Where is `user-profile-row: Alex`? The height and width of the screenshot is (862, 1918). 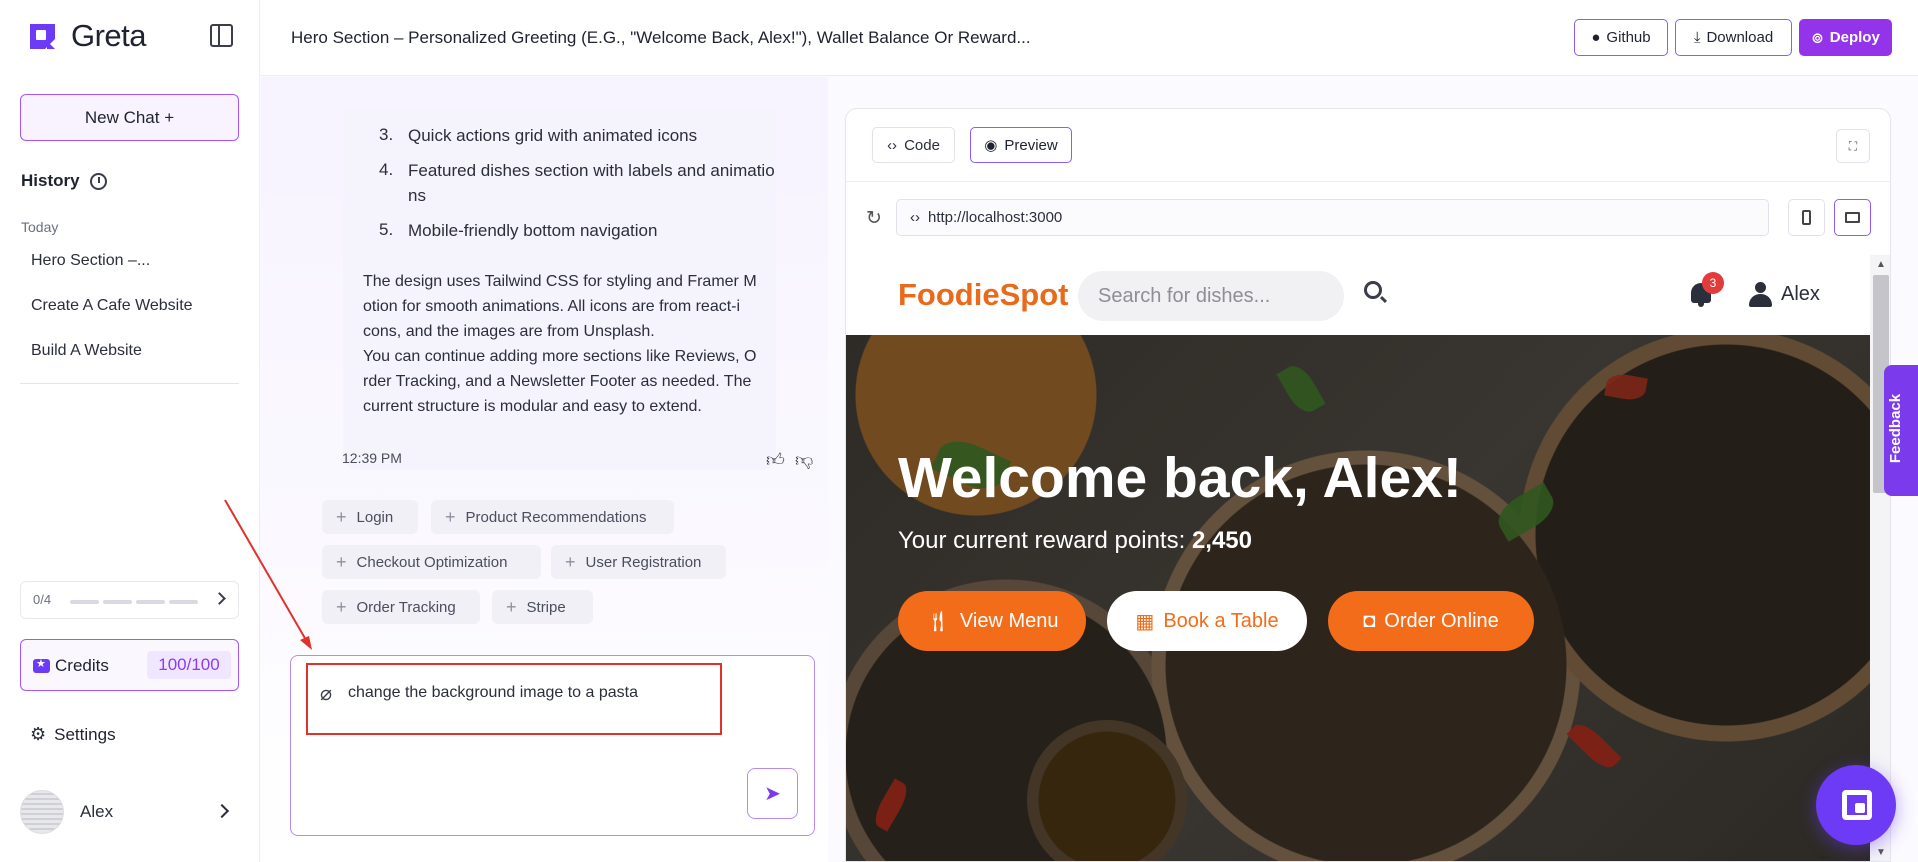
user-profile-row: Alex is located at coordinates (129, 812).